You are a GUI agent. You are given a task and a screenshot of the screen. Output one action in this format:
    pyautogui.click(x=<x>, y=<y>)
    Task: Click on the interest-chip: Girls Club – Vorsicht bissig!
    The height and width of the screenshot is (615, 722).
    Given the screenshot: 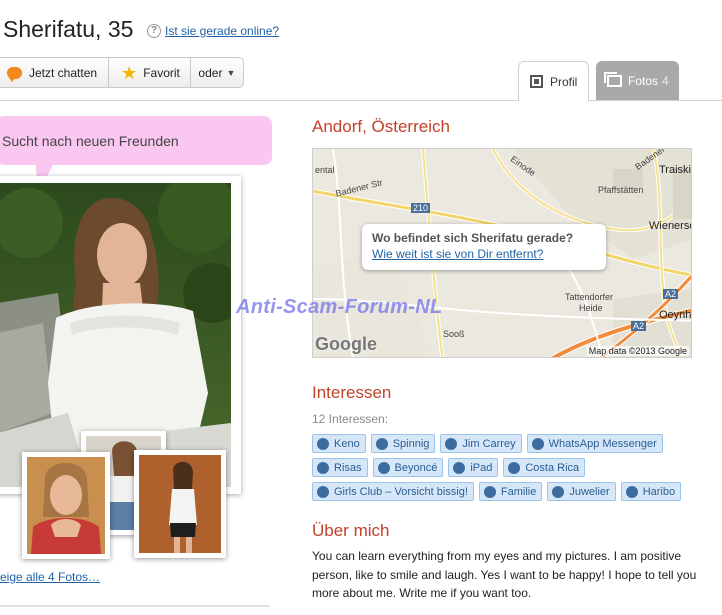 What is the action you would take?
    pyautogui.click(x=393, y=491)
    